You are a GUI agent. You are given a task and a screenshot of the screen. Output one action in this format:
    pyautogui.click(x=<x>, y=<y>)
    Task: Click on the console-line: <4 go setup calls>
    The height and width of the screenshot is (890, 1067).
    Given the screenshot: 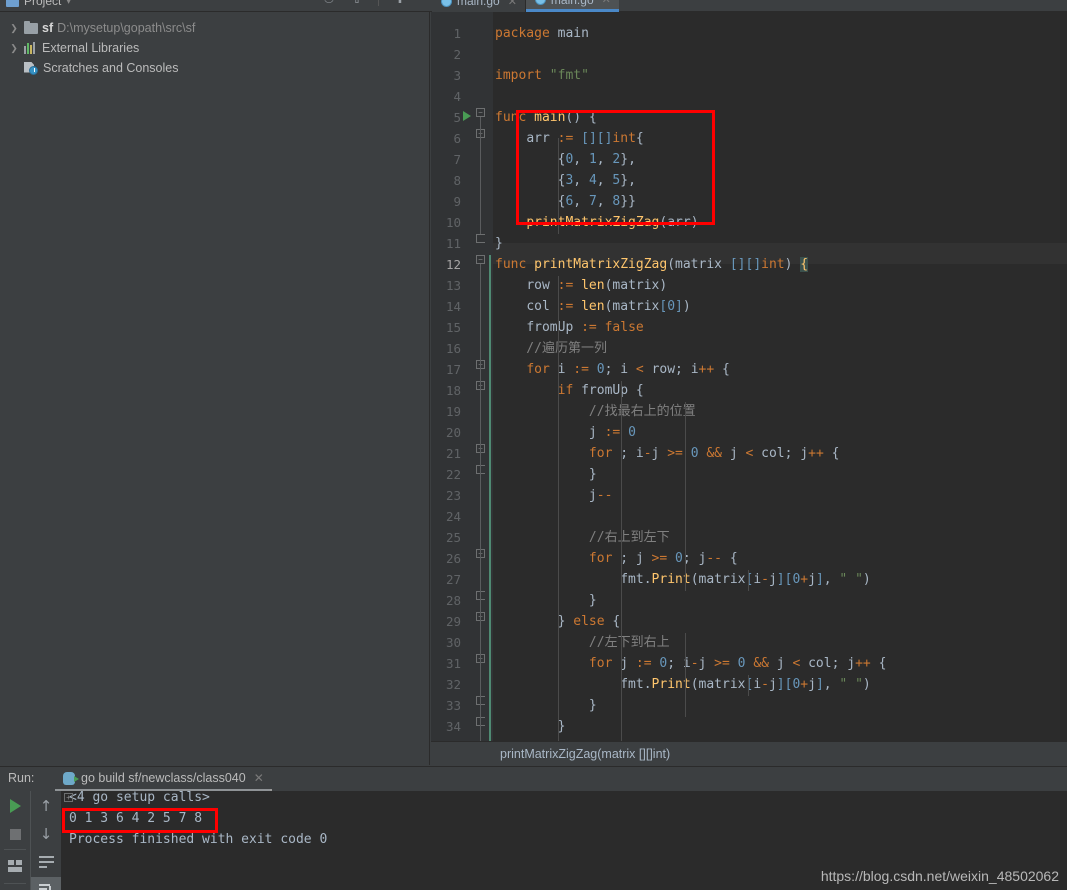 What is the action you would take?
    pyautogui.click(x=139, y=798)
    